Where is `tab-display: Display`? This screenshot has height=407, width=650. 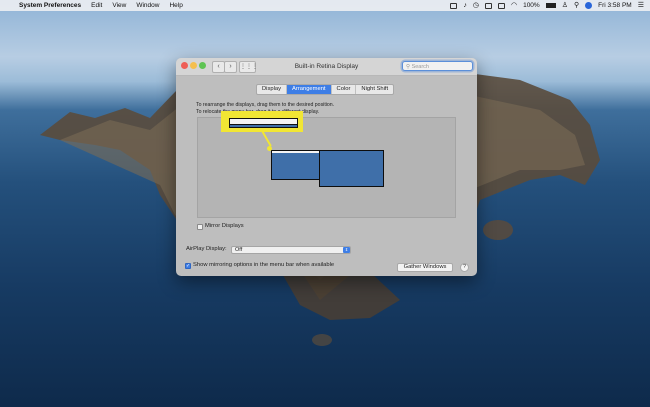
tab-display: Display is located at coordinates (272, 89).